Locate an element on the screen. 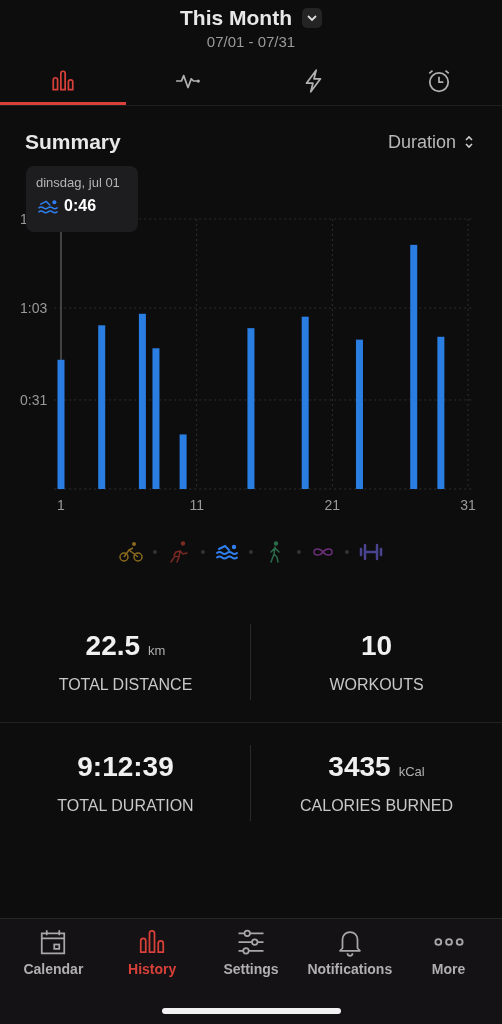 The height and width of the screenshot is (1024, 502). nav-tab: History is located at coordinates (152, 952).